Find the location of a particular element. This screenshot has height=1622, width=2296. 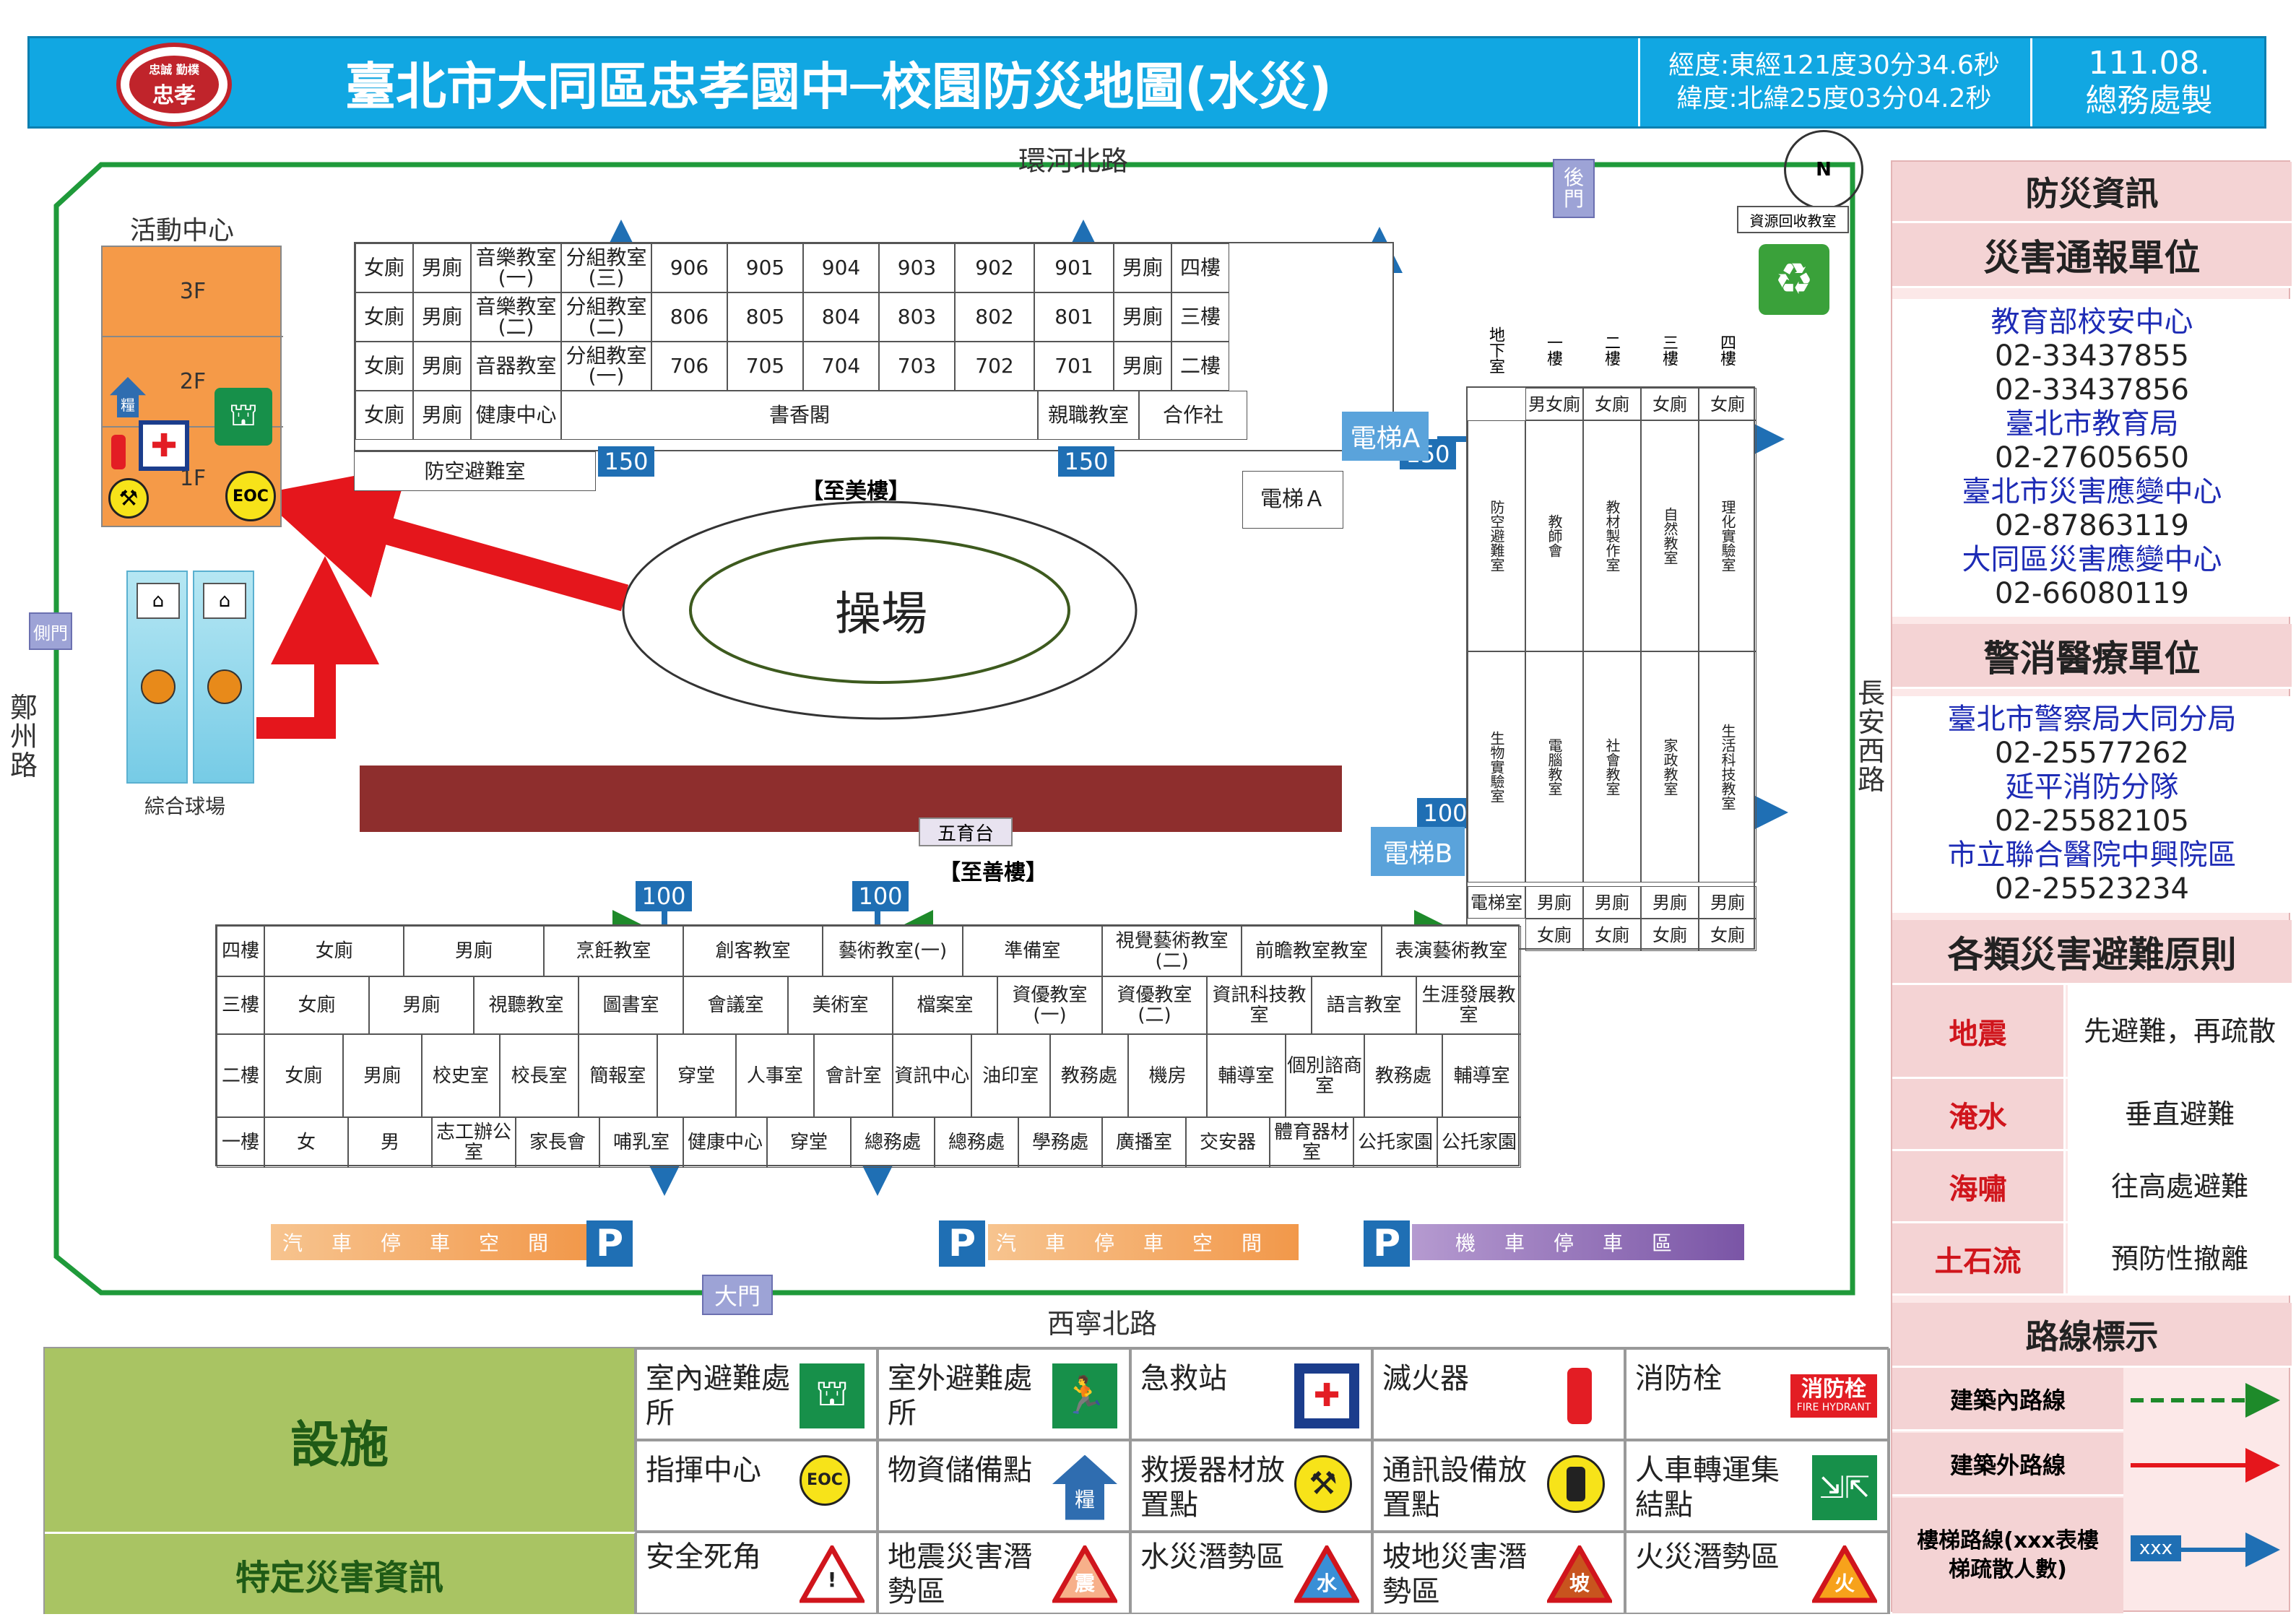

nb-room: 806 is located at coordinates (689, 317).